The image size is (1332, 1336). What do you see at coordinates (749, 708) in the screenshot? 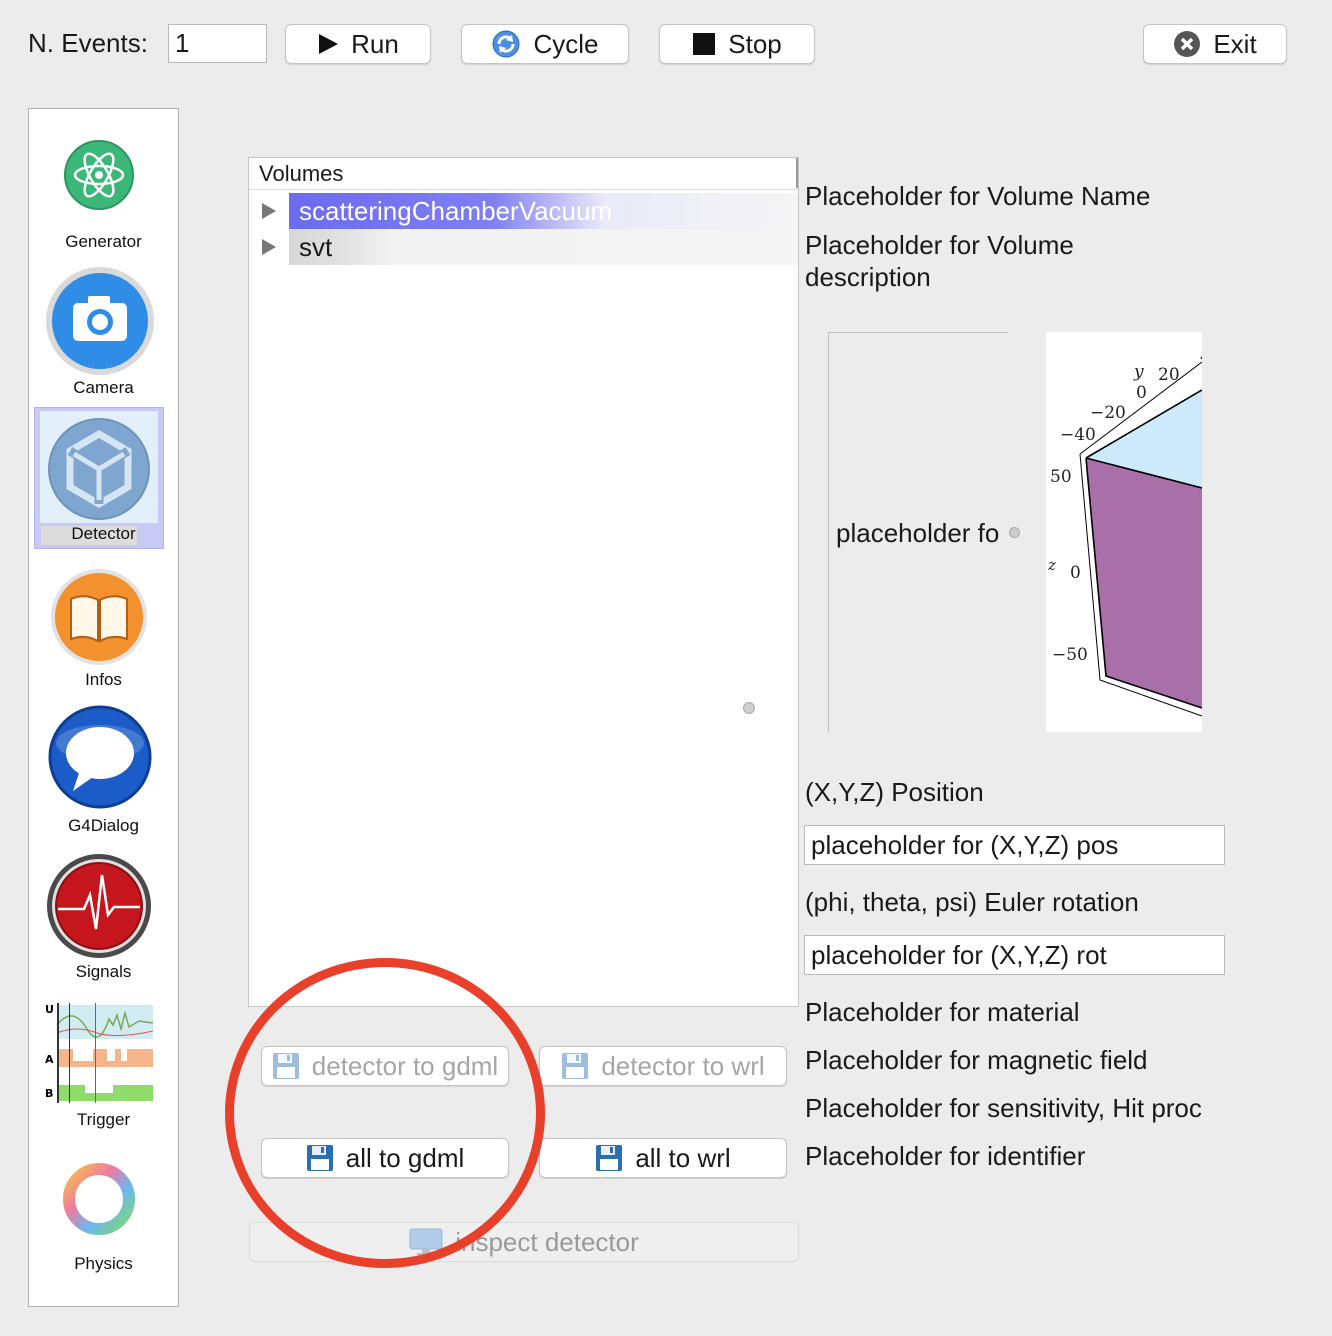
I see `scroll-dot` at bounding box center [749, 708].